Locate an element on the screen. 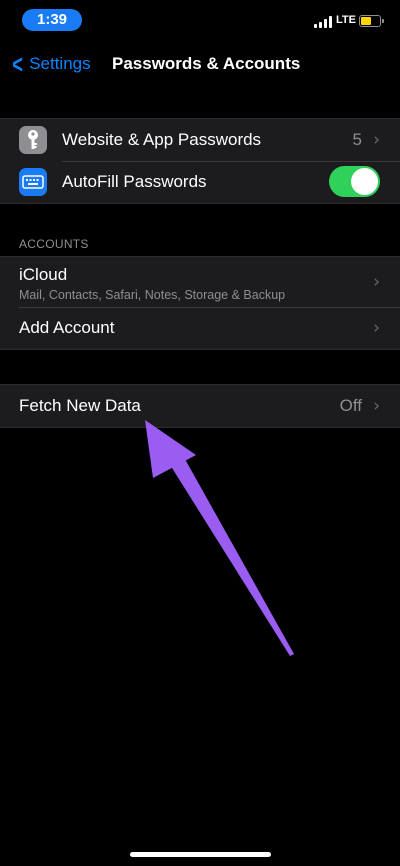 Image resolution: width=400 pixels, height=866 pixels. fetch-new-data-row: Fetch New Data Off › is located at coordinates (200, 406).